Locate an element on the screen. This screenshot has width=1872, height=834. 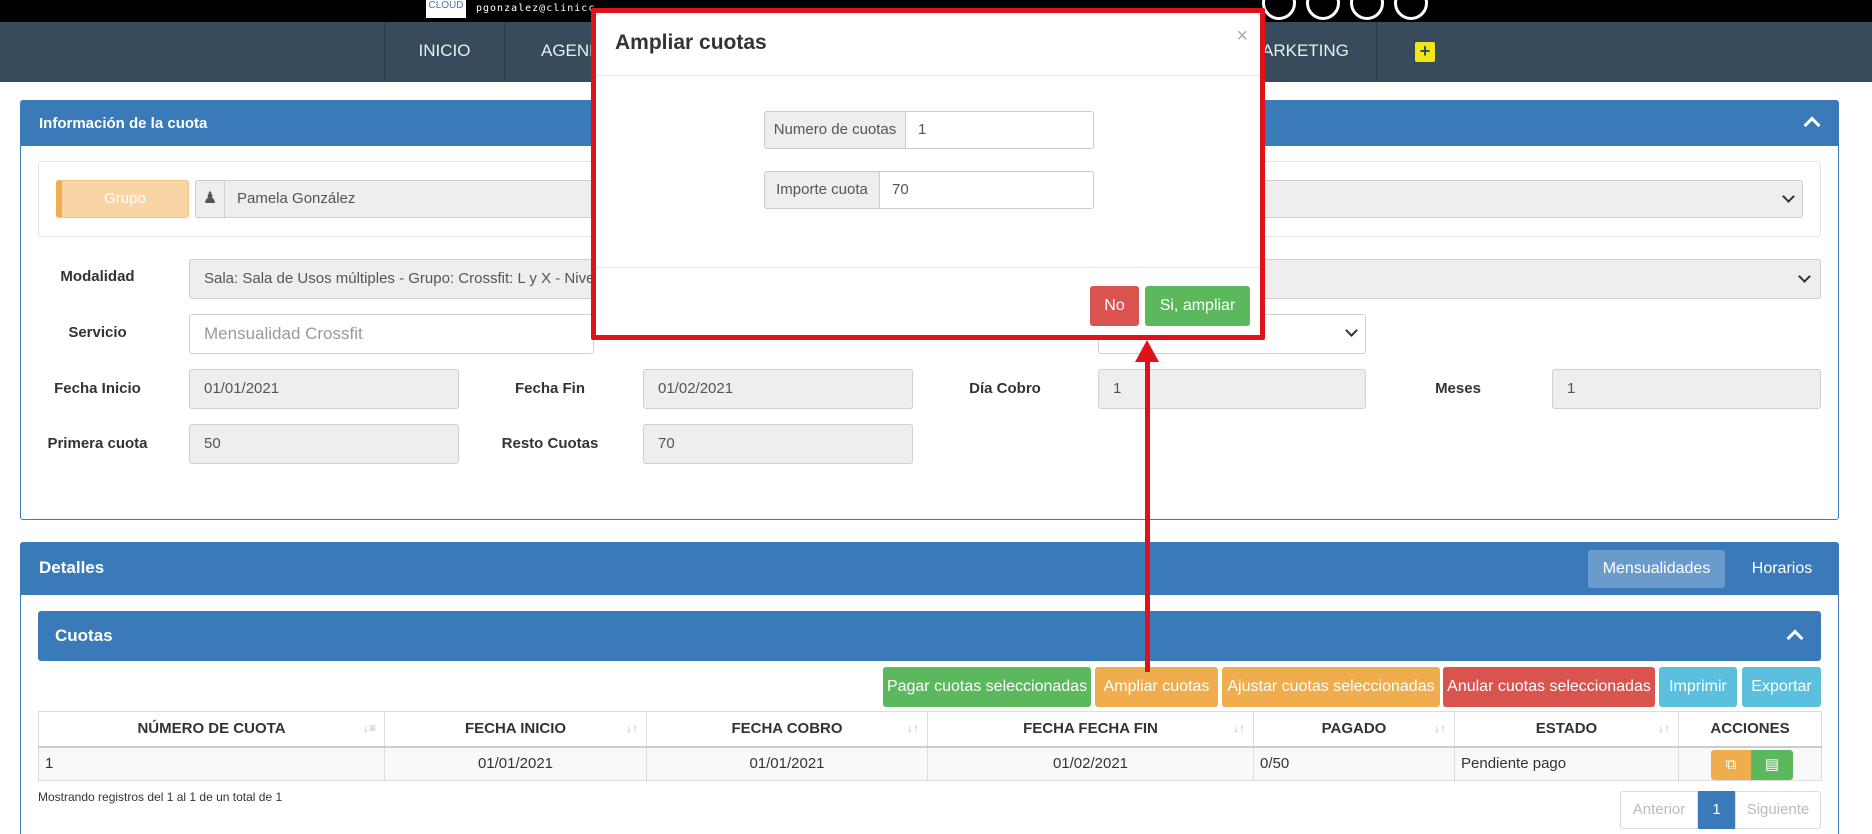
client-select-extension is located at coordinates (1534, 199).